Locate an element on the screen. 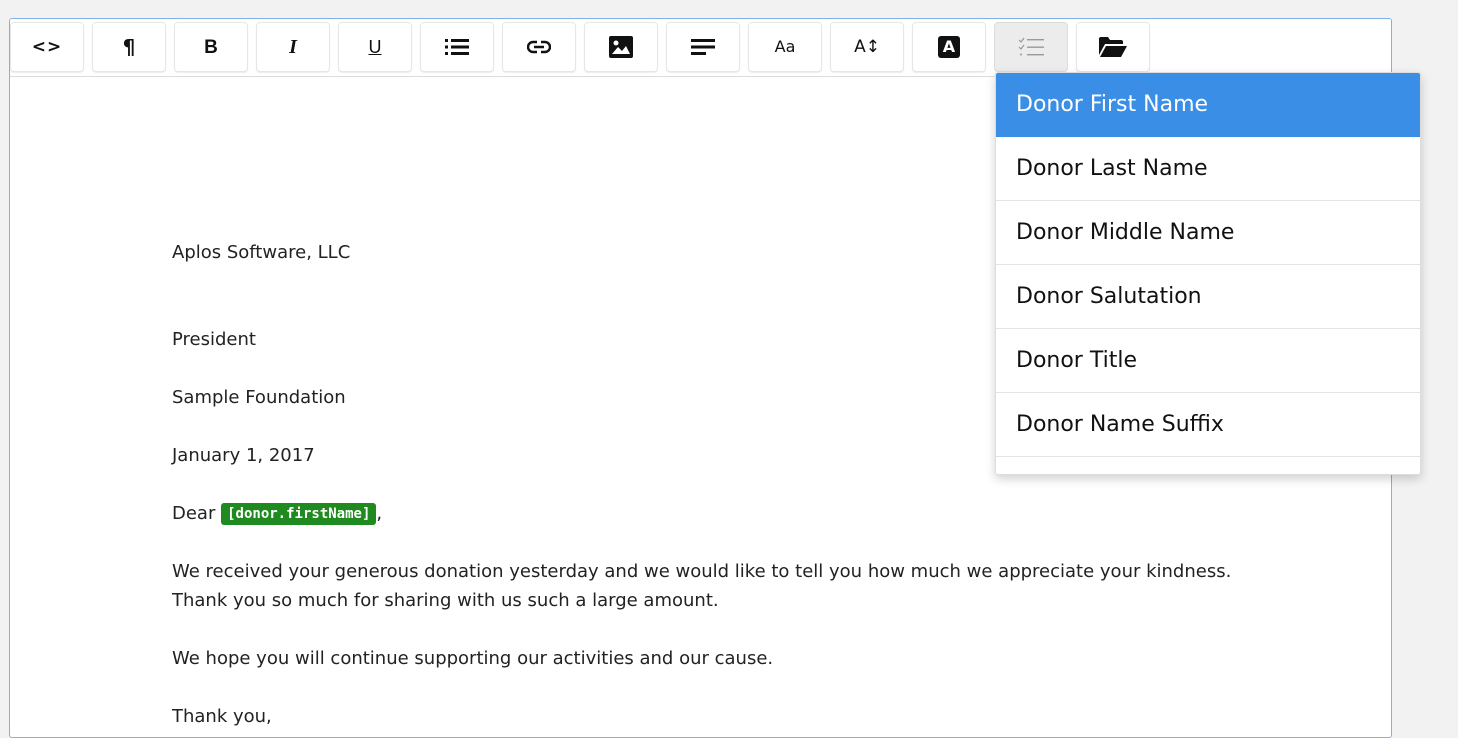  merge-fields-button is located at coordinates (1031, 47).